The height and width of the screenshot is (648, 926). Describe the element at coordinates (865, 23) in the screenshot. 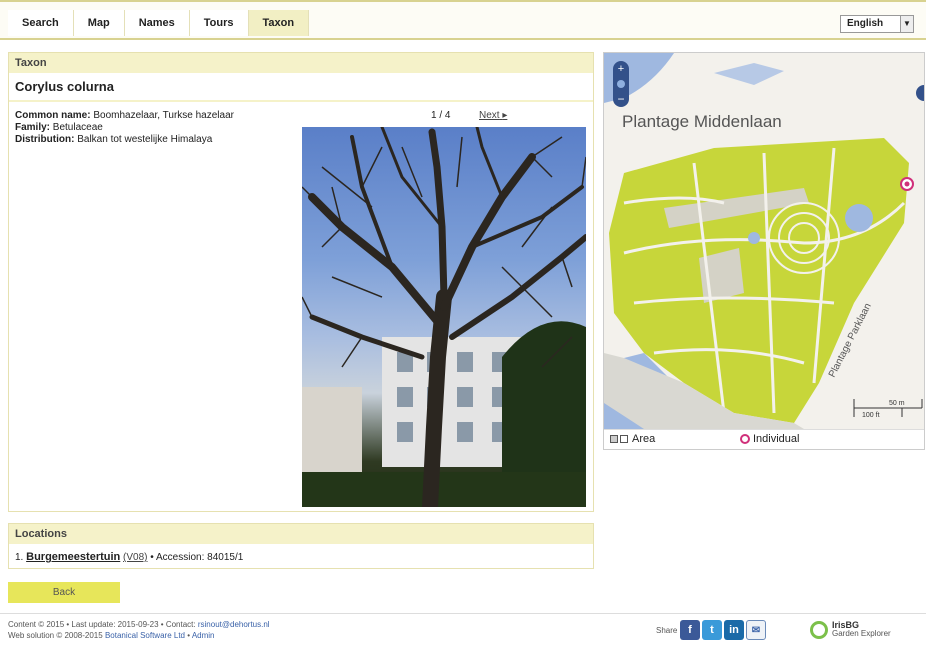

I see `language-value: English` at that location.